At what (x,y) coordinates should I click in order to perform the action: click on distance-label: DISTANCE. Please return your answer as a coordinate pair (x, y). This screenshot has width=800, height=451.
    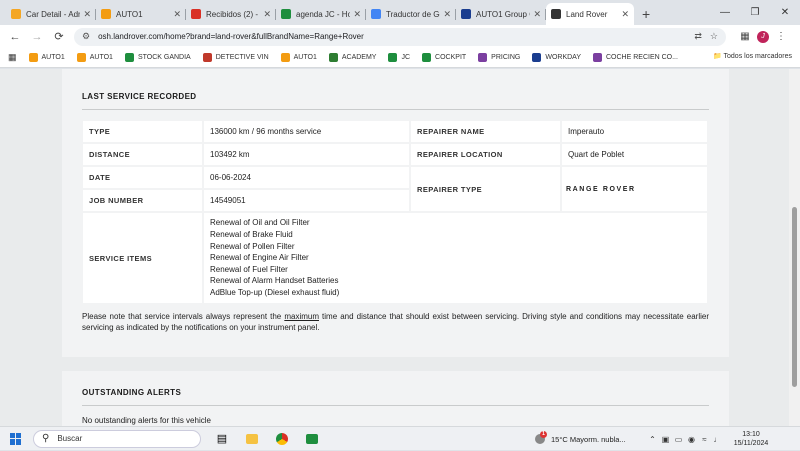
    Looking at the image, I should click on (142, 154).